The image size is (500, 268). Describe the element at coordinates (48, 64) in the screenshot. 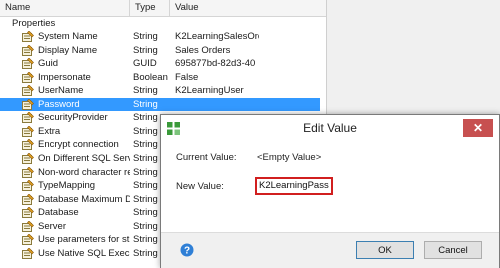

I see `property-name: Guid` at that location.